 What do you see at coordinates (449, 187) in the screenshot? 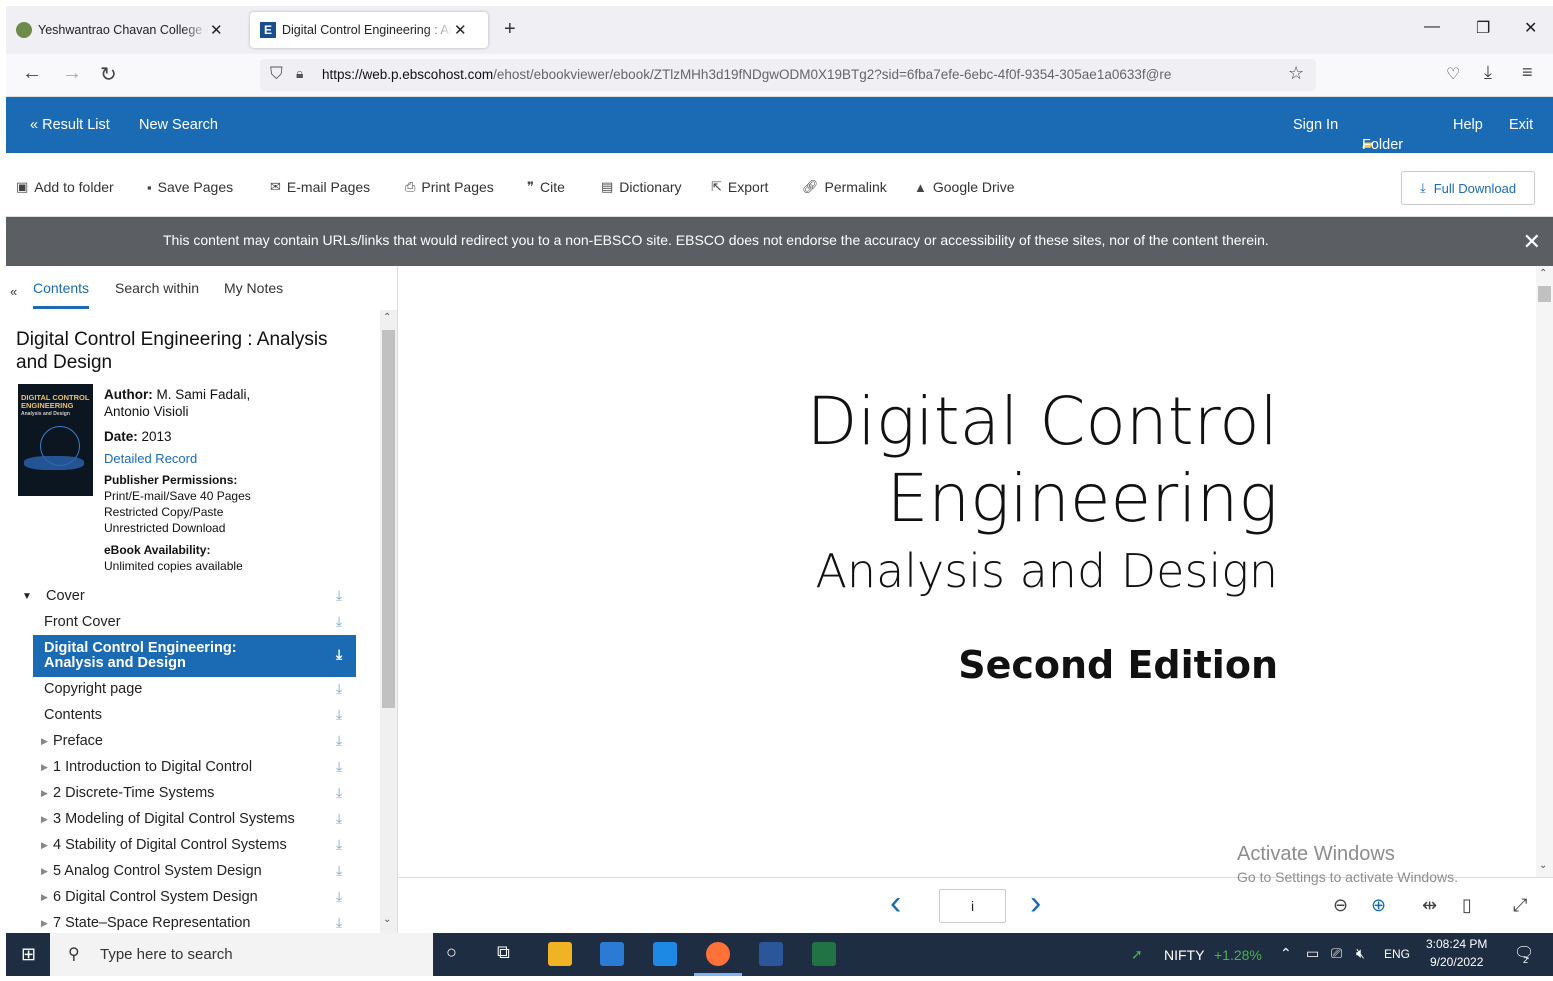
I see `print-pages-button: ⎙ Print Pages` at bounding box center [449, 187].